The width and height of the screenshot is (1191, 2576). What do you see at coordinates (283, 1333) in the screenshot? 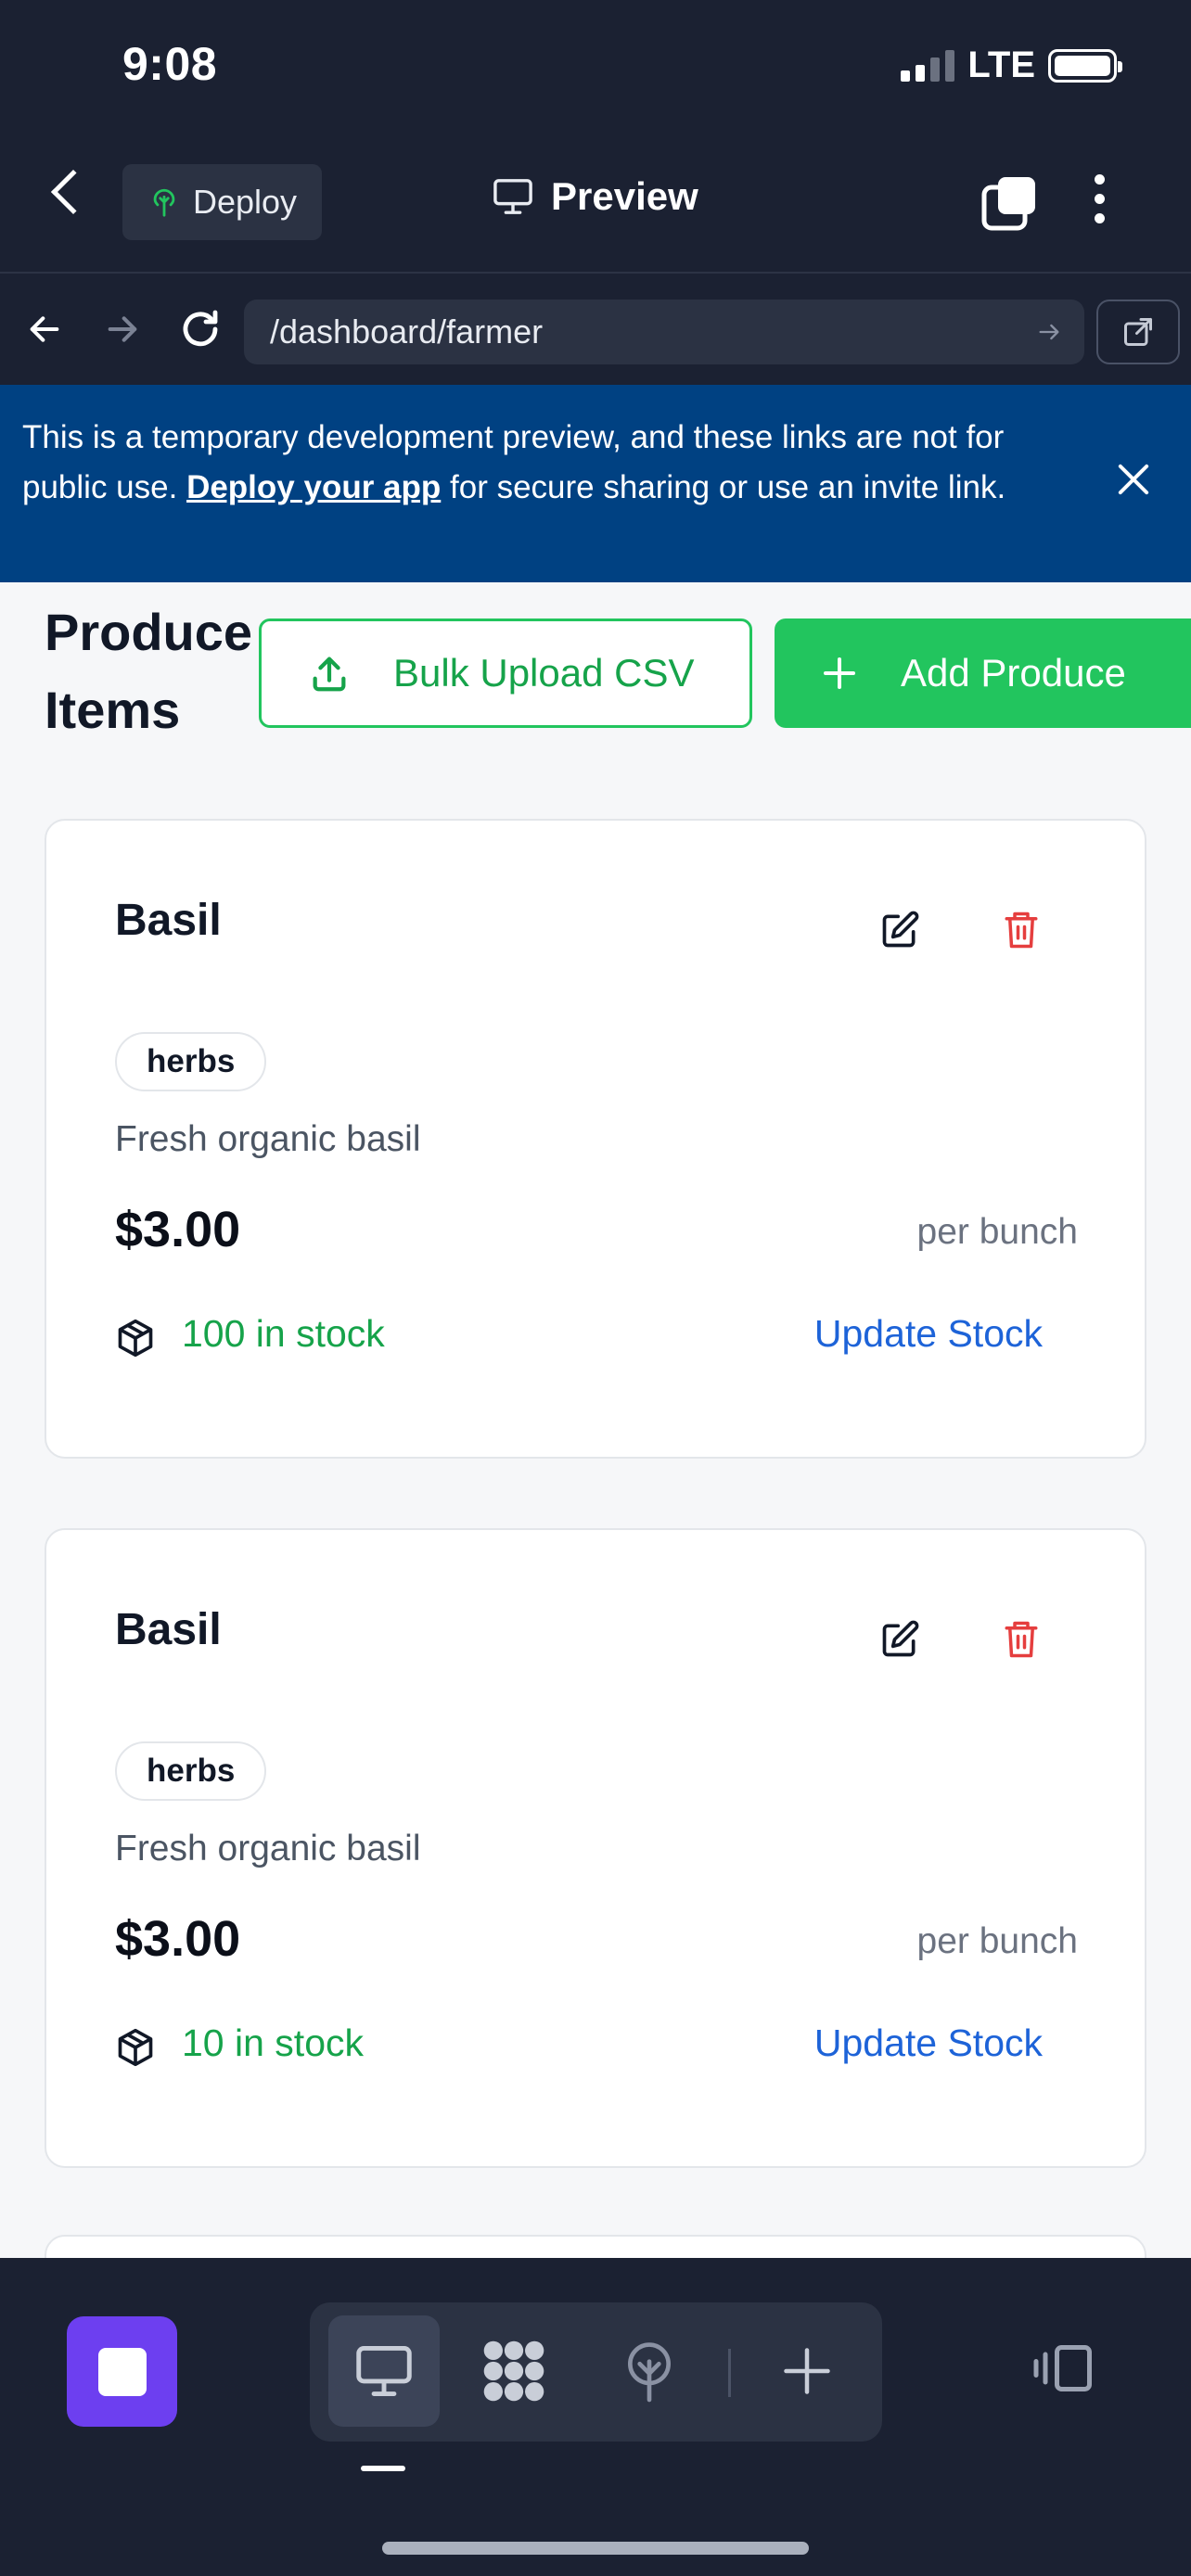
I see `stock-count: 100 in stock` at bounding box center [283, 1333].